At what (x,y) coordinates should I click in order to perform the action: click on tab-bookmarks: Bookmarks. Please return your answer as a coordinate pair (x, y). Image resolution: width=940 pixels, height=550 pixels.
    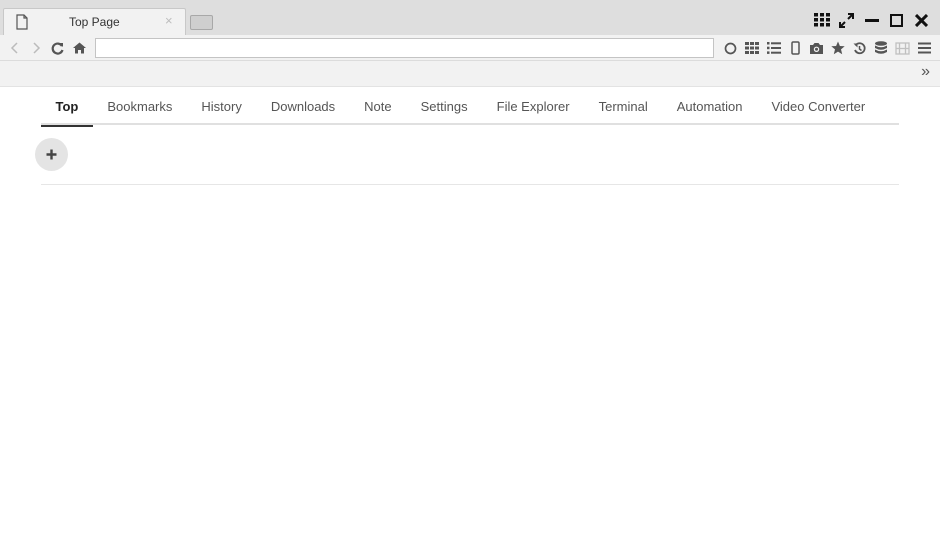
    Looking at the image, I should click on (140, 106).